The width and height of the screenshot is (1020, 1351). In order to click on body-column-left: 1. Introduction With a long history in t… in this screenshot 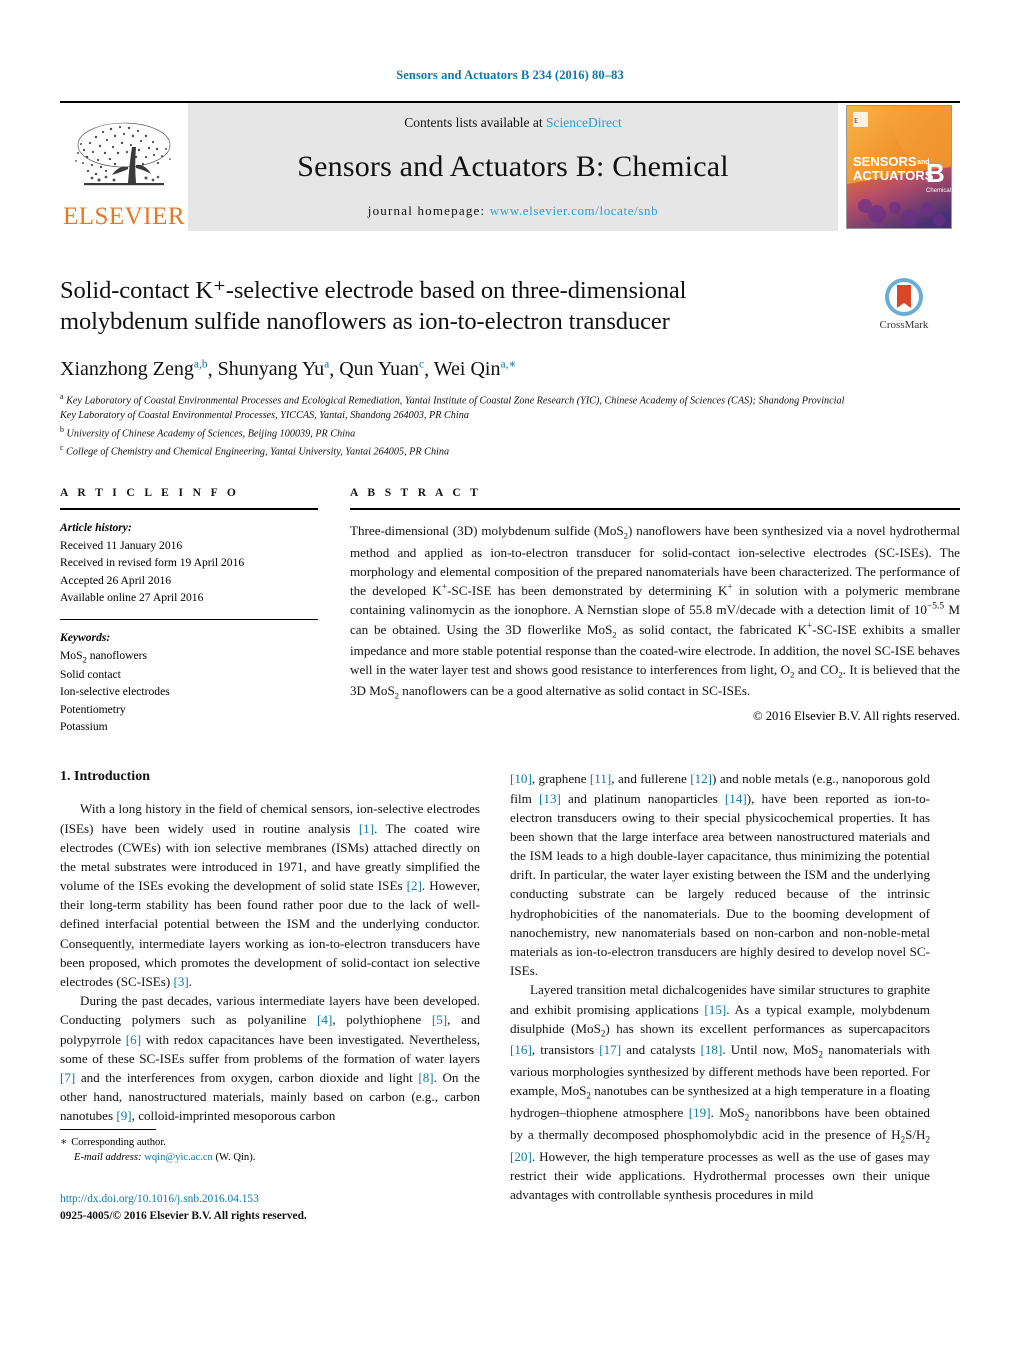, I will do `click(270, 1004)`.